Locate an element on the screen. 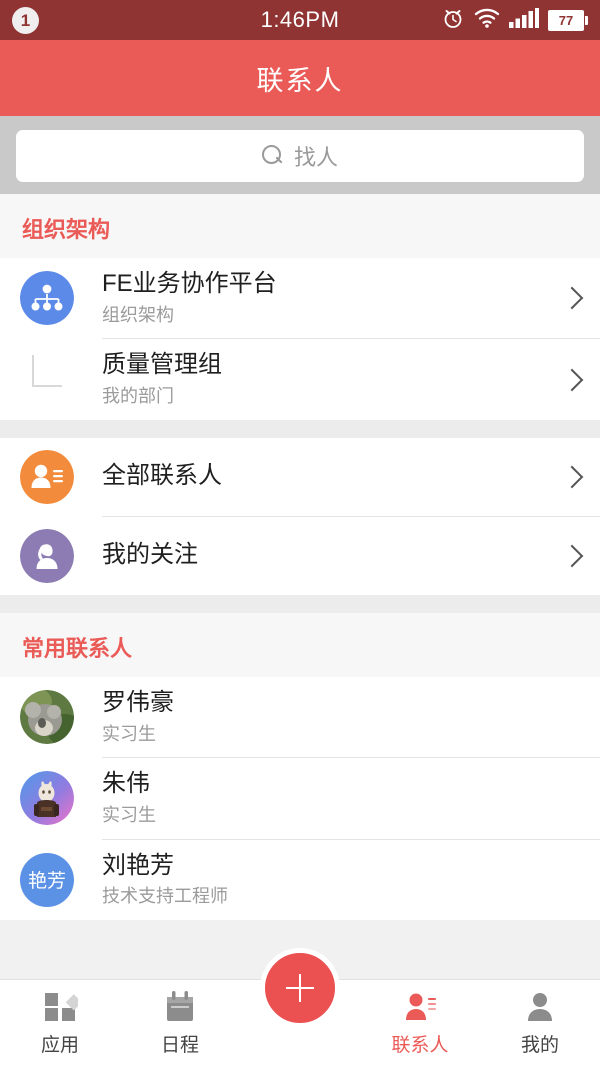 Image resolution: width=600 pixels, height=1067 pixels. add-button is located at coordinates (300, 988).